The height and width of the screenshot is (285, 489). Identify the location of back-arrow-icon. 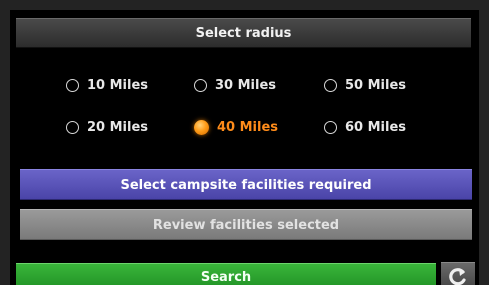
(457, 276).